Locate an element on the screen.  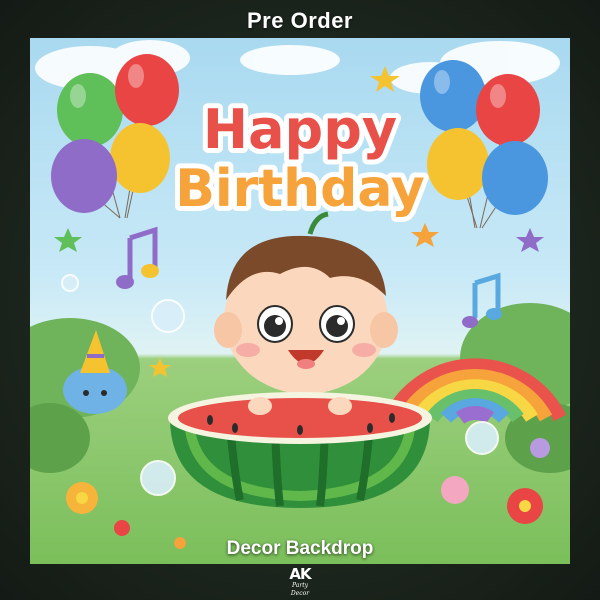
baby-character is located at coordinates (306, 302).